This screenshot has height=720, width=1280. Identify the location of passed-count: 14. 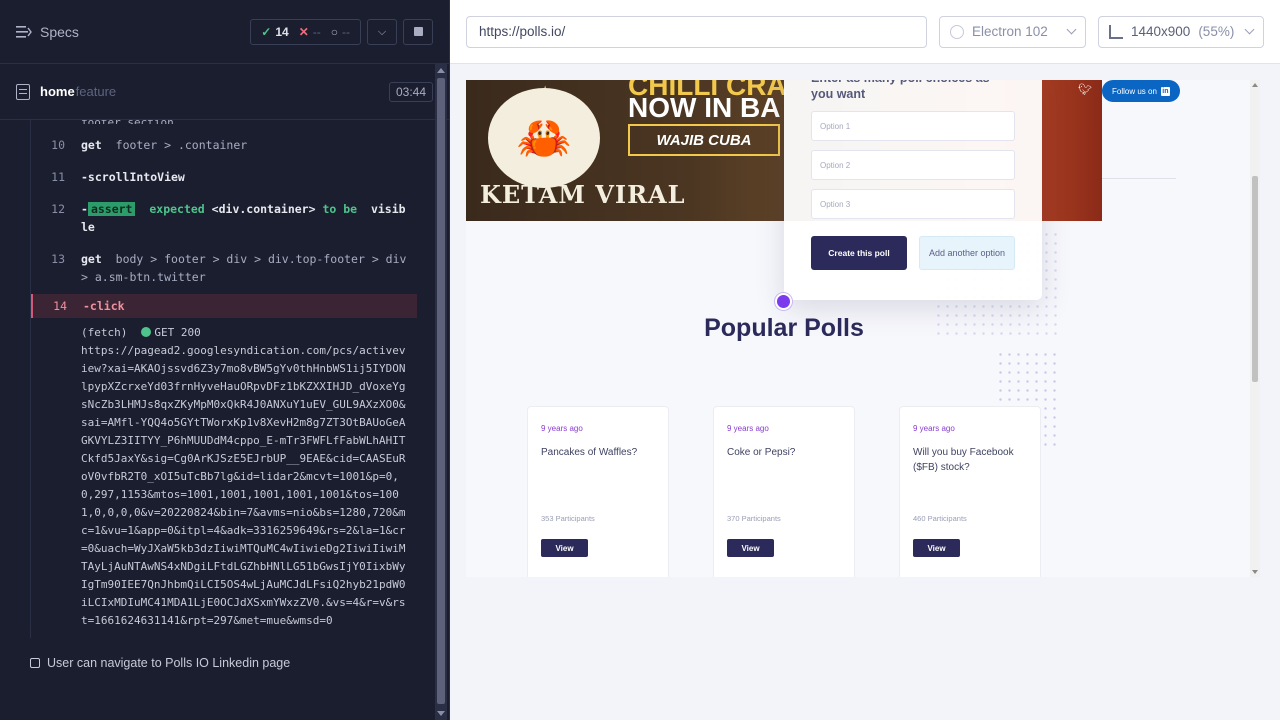
(282, 31).